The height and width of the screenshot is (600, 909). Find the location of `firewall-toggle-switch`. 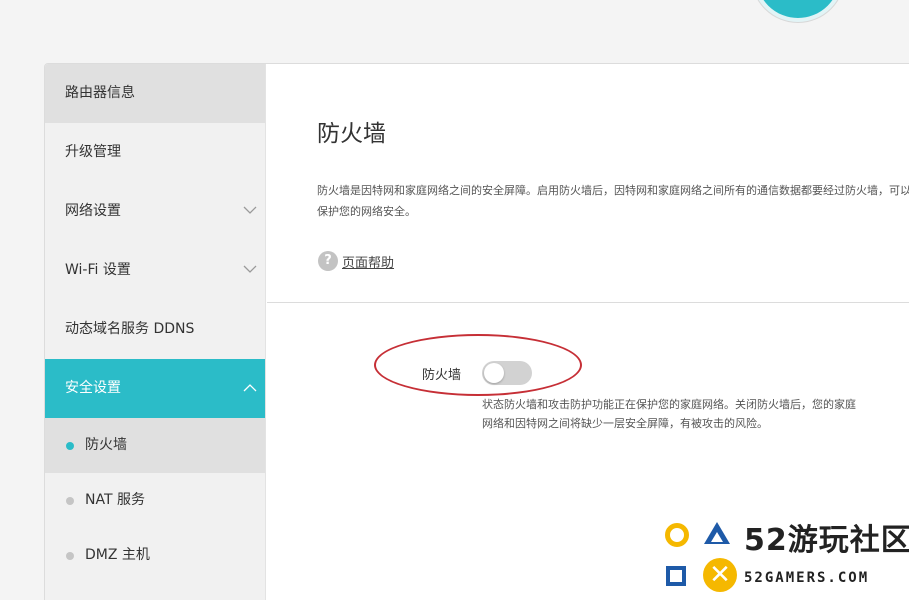

firewall-toggle-switch is located at coordinates (507, 373).